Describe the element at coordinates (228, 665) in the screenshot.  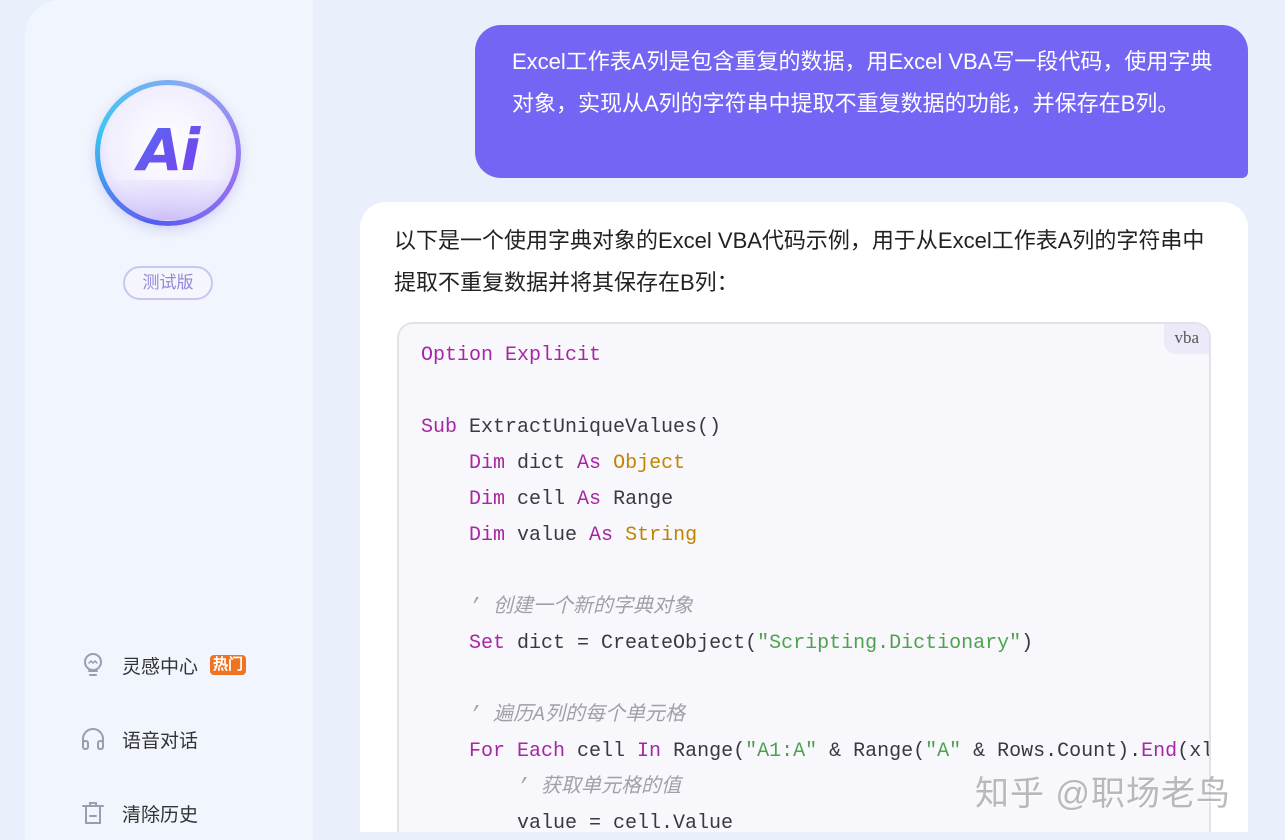
I see `hot-badge: 热门` at that location.